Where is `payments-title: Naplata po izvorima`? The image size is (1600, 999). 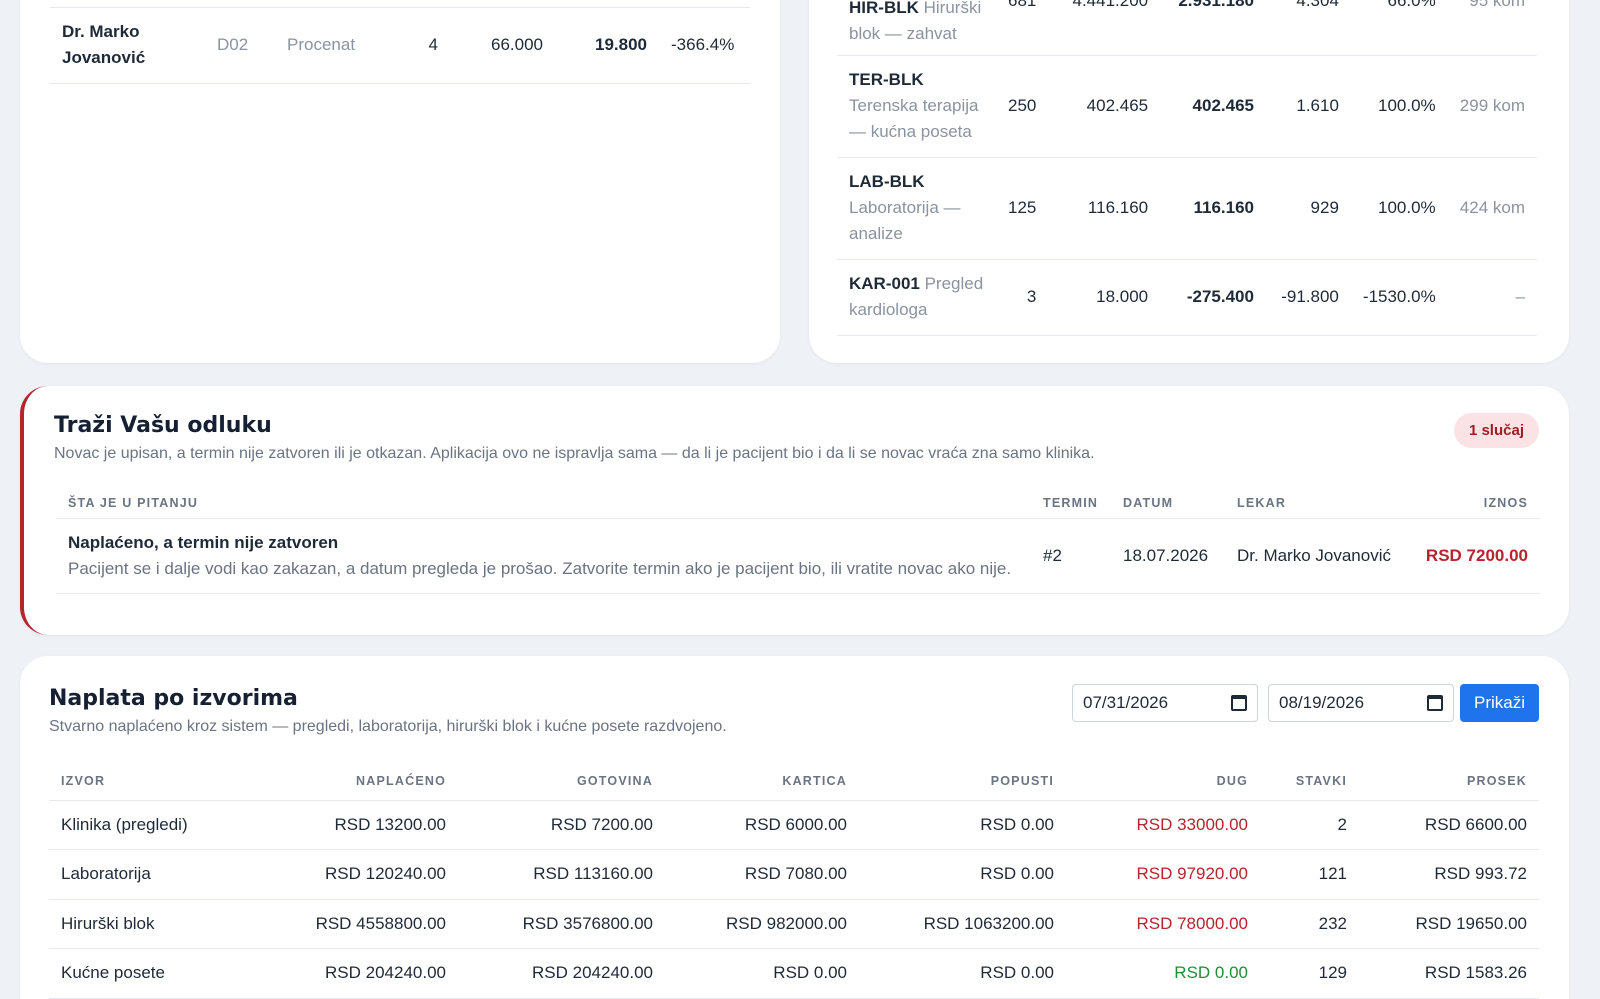 payments-title: Naplata po izvorima is located at coordinates (173, 698).